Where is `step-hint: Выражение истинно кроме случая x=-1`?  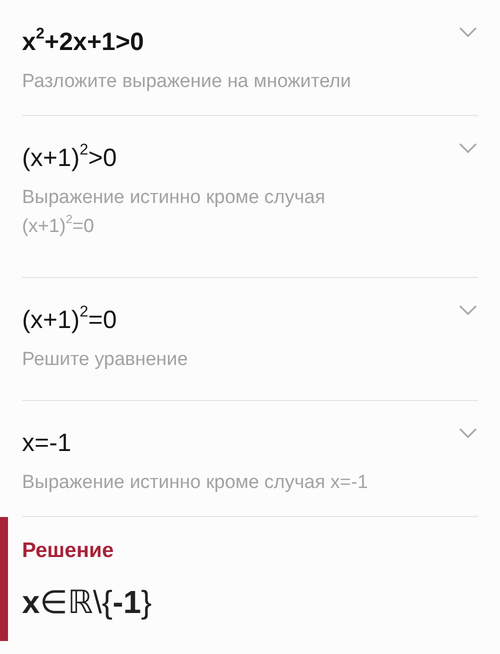
step-hint: Выражение истинно кроме случая x=-1 is located at coordinates (195, 482).